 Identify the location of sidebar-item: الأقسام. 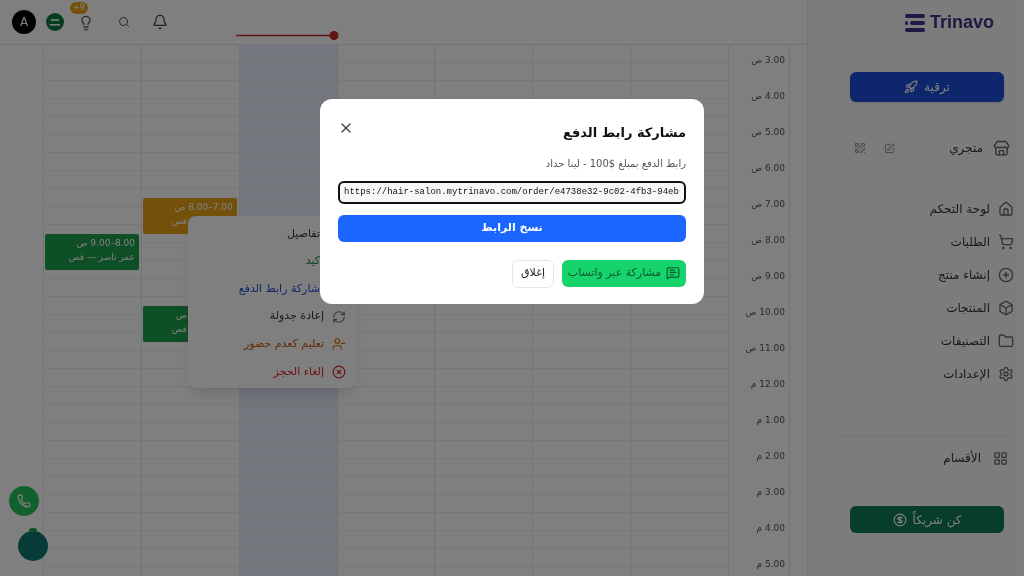
(929, 458).